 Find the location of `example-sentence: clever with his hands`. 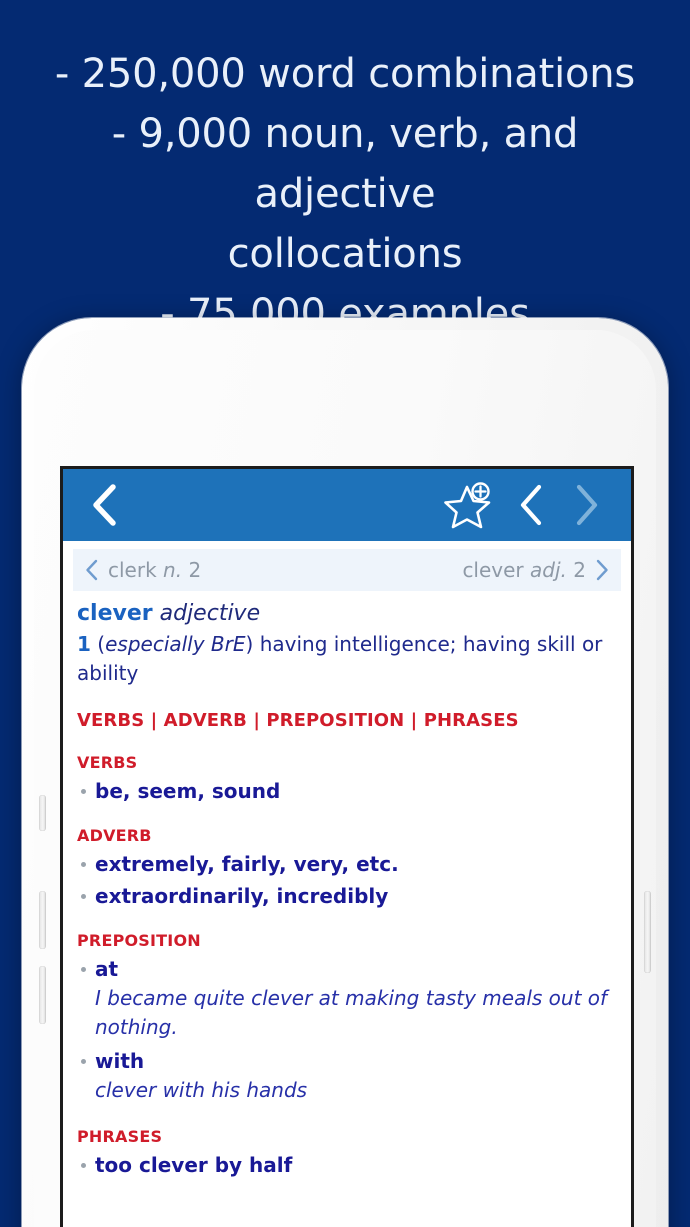

example-sentence: clever with his hands is located at coordinates (201, 1090).